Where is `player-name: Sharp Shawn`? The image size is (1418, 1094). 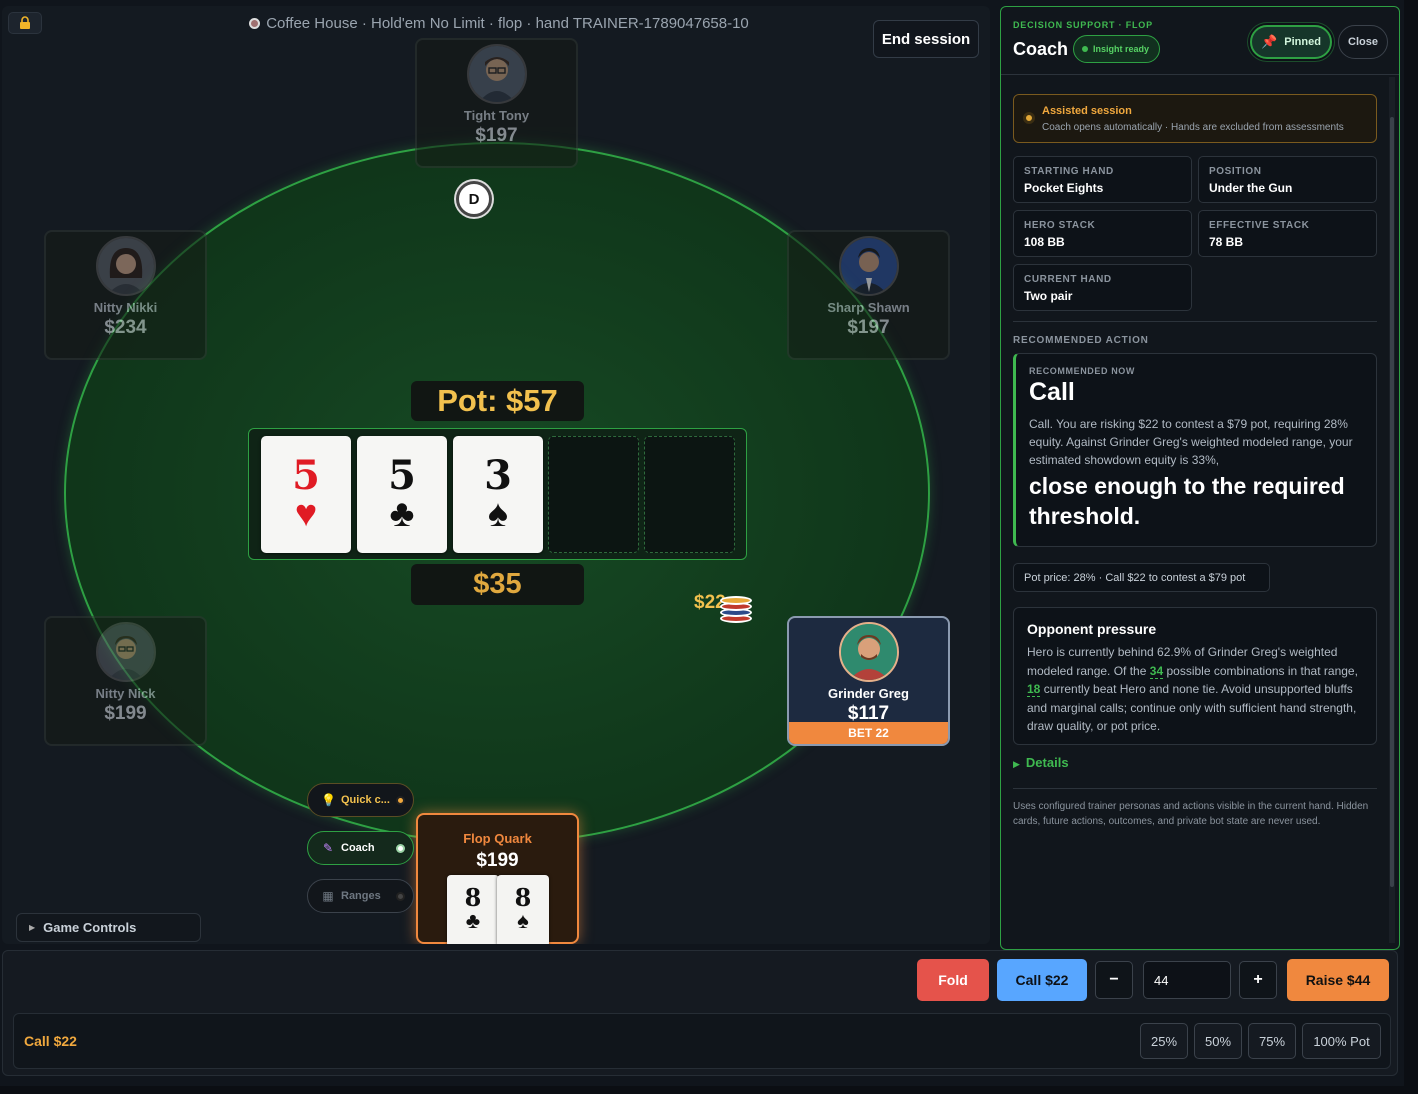 player-name: Sharp Shawn is located at coordinates (868, 307).